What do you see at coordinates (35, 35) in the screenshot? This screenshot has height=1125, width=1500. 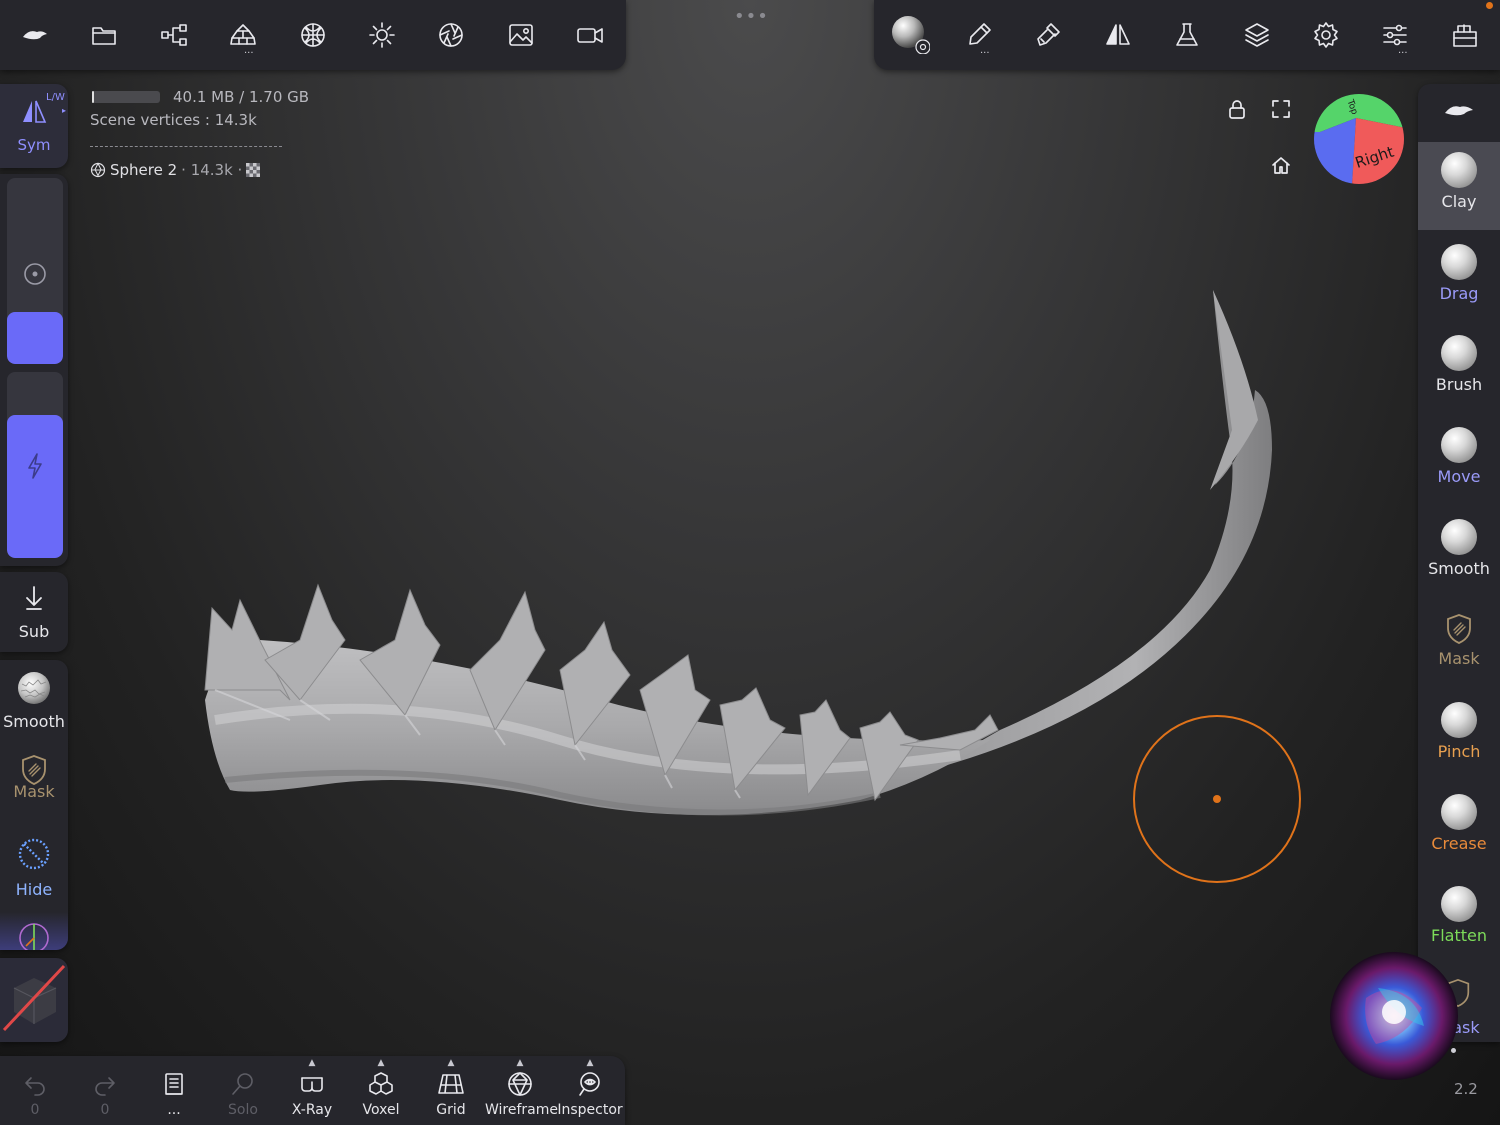 I see `app-logo-icon` at bounding box center [35, 35].